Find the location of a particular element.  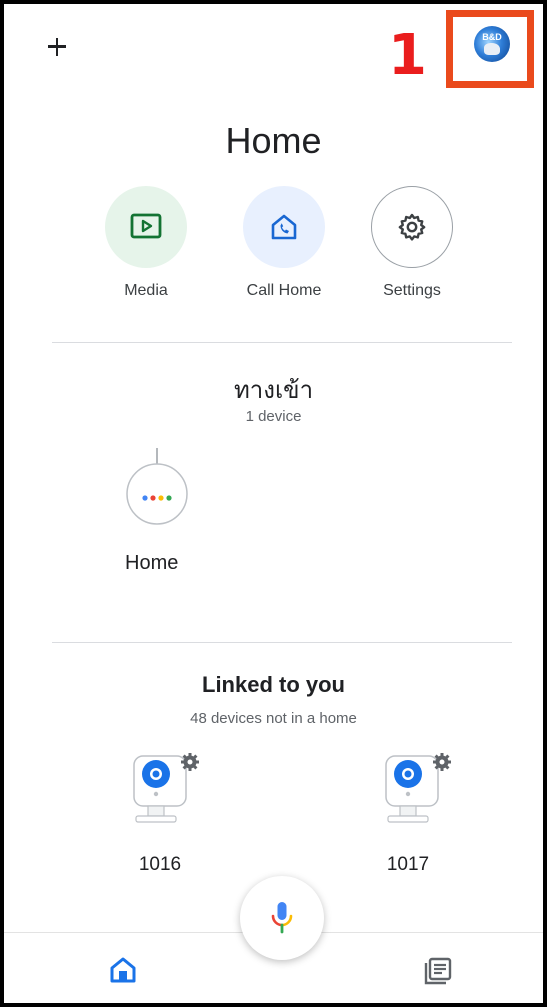

call-home-button is located at coordinates (284, 227).